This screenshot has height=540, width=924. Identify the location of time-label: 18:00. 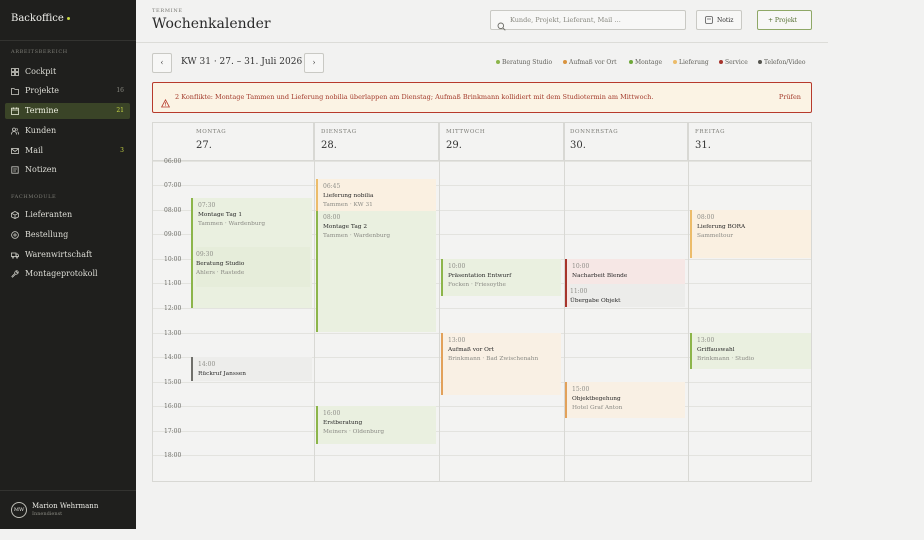
(173, 455).